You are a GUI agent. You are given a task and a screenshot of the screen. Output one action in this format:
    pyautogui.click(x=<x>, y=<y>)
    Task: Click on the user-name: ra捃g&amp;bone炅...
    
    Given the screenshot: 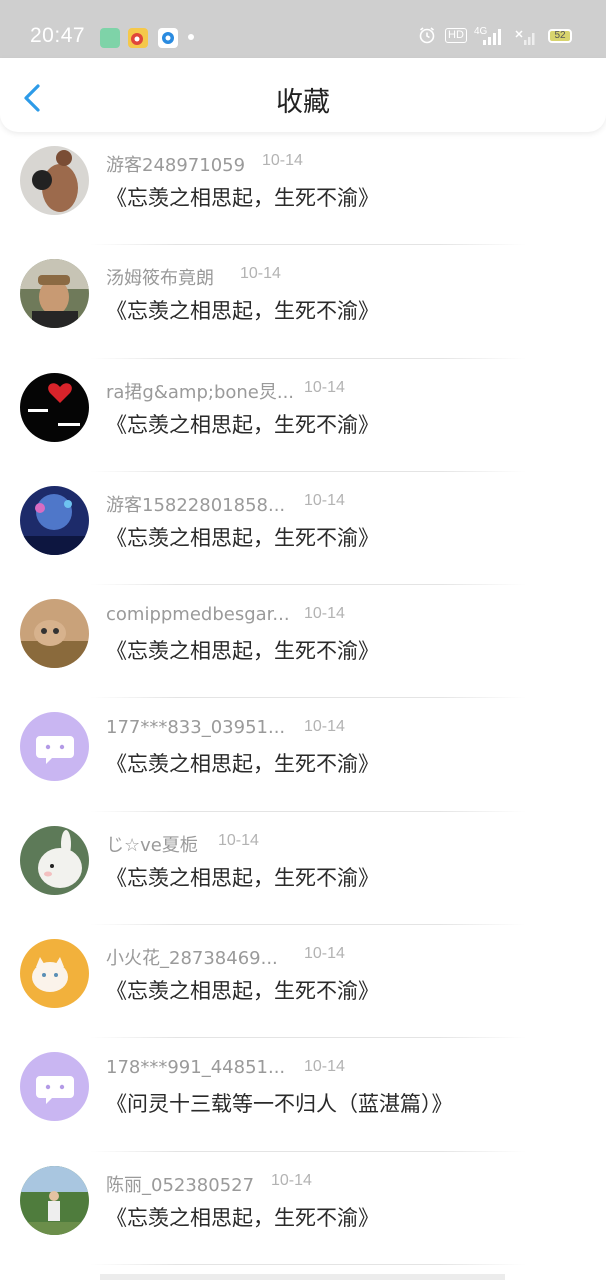 What is the action you would take?
    pyautogui.click(x=200, y=392)
    